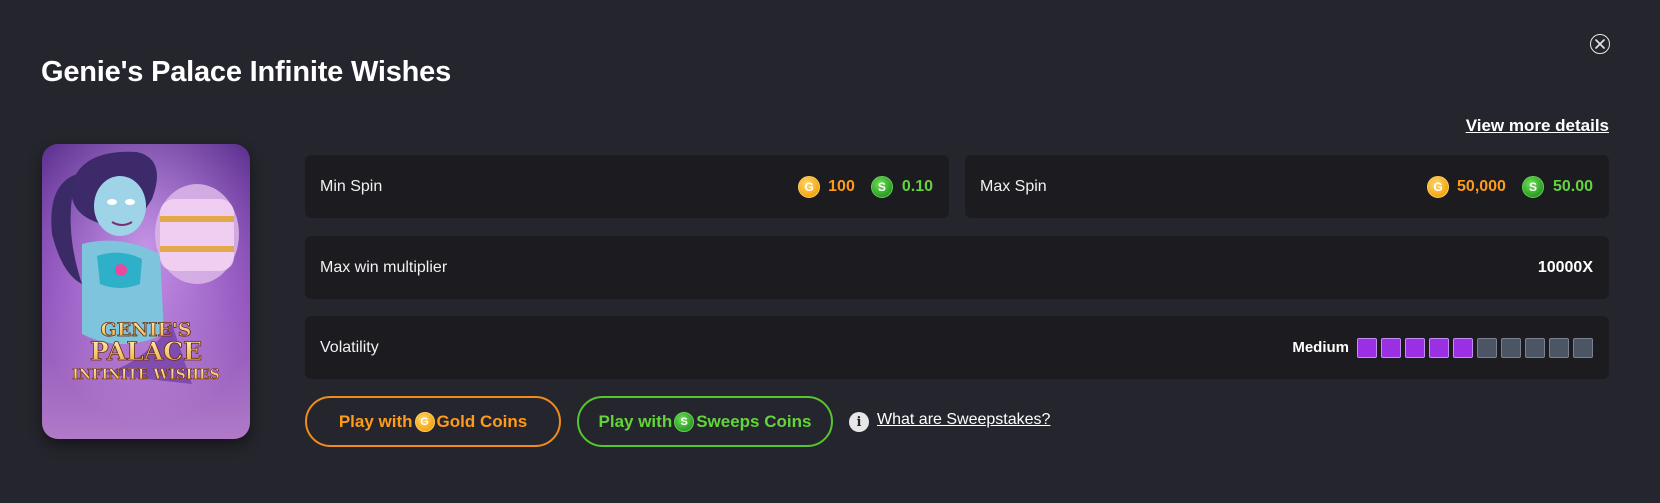  I want to click on logo-line-2: PALACE, so click(146, 351).